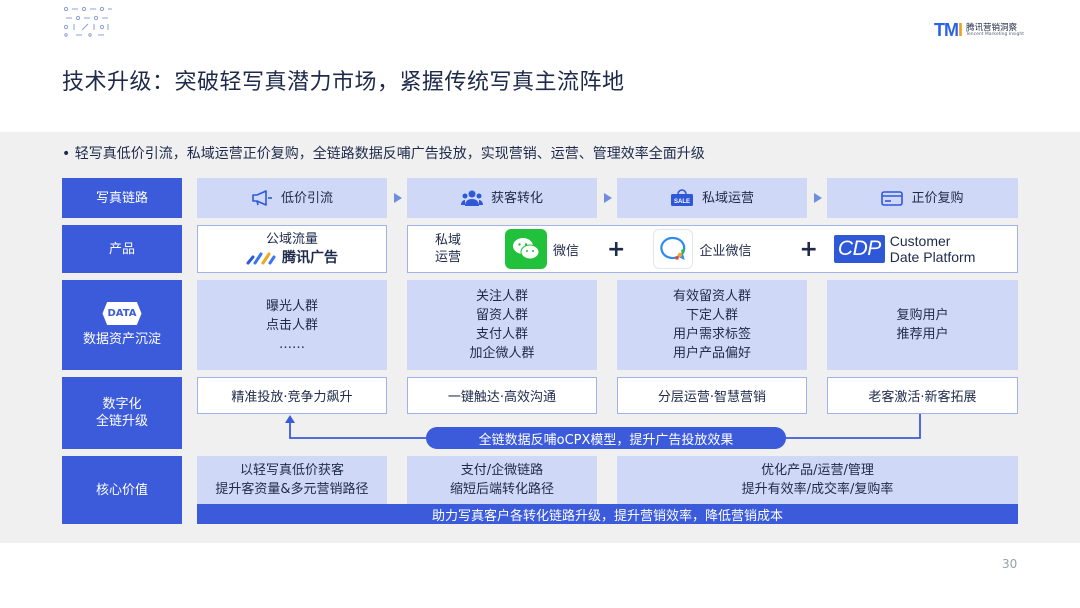 The width and height of the screenshot is (1080, 608). I want to click on value-item: 提升有效率/成交率/复购率, so click(817, 489).